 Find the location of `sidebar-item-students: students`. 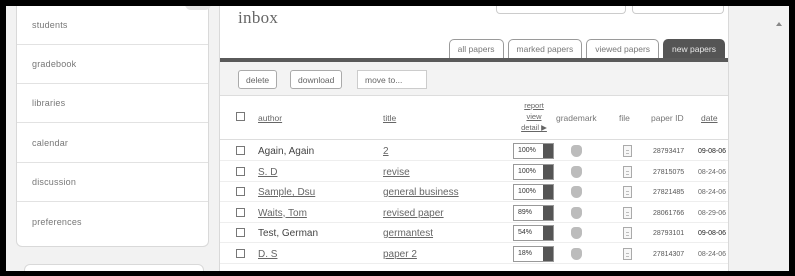

sidebar-item-students: students is located at coordinates (112, 25).